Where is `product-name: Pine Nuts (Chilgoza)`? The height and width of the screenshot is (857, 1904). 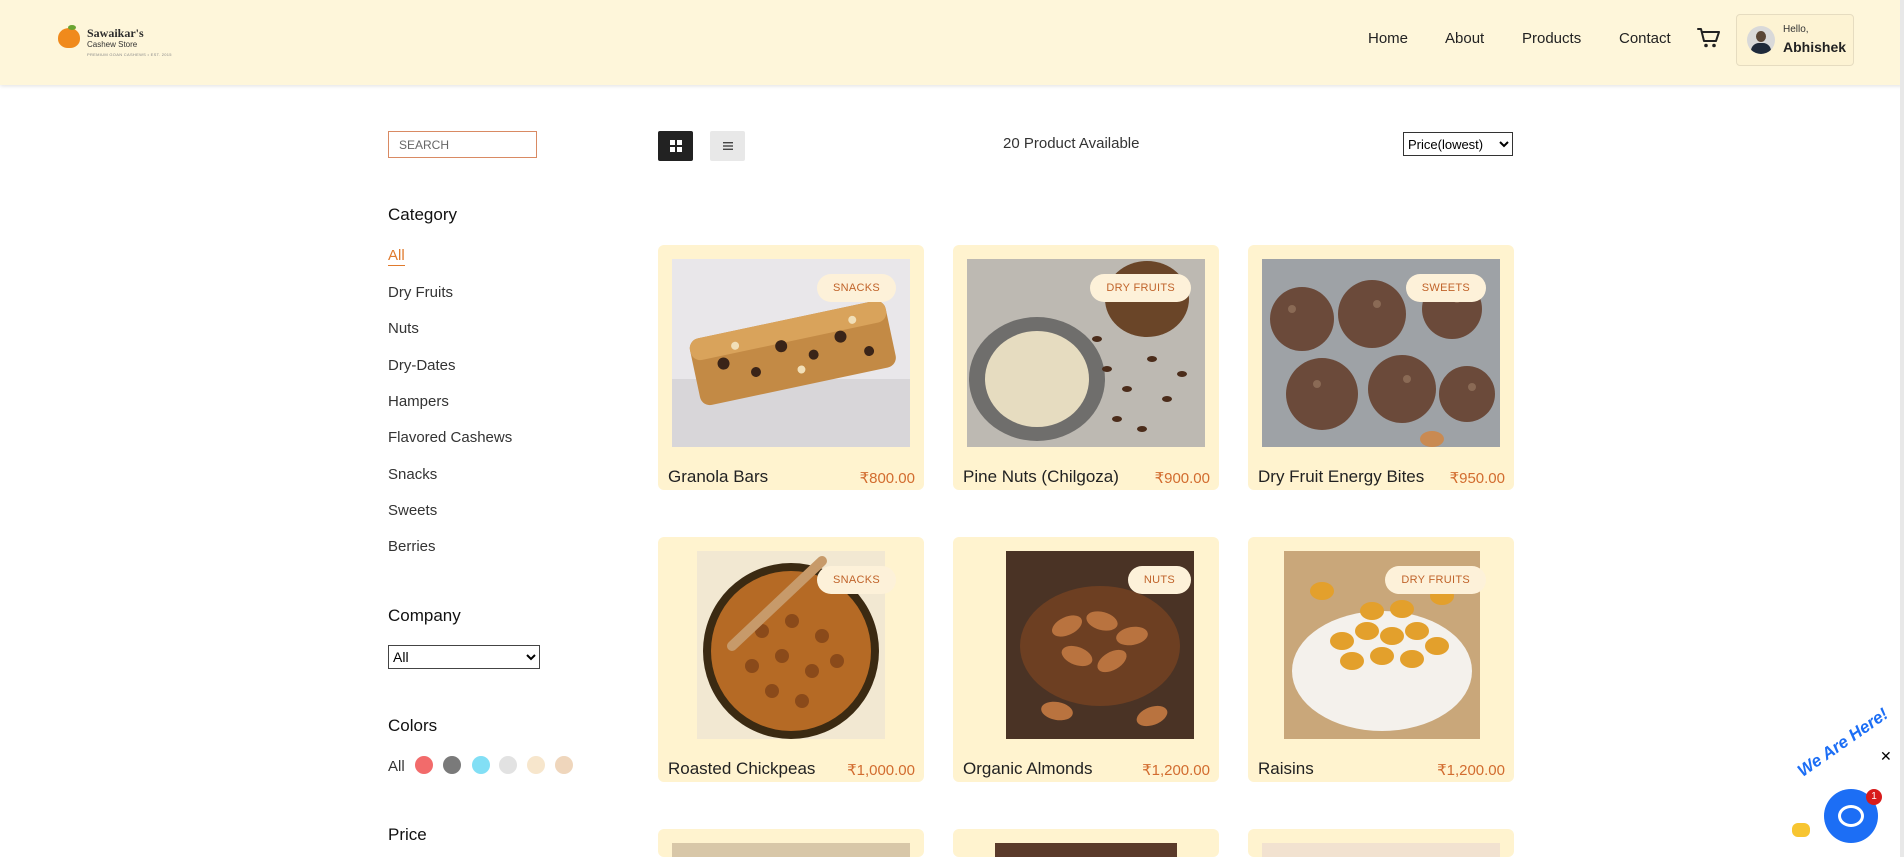
product-name: Pine Nuts (Chilgoza) is located at coordinates (1041, 476).